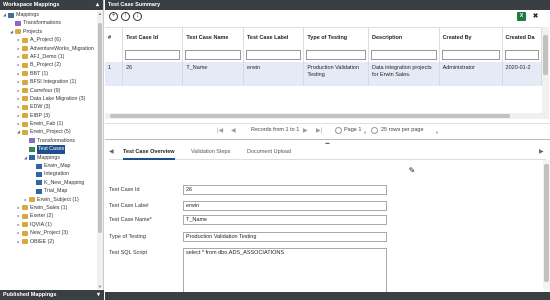 Image resolution: width=550 pixels, height=300 pixels. What do you see at coordinates (48, 99) in the screenshot?
I see `tree-node: ▸ Data Lake Migration (3)` at bounding box center [48, 99].